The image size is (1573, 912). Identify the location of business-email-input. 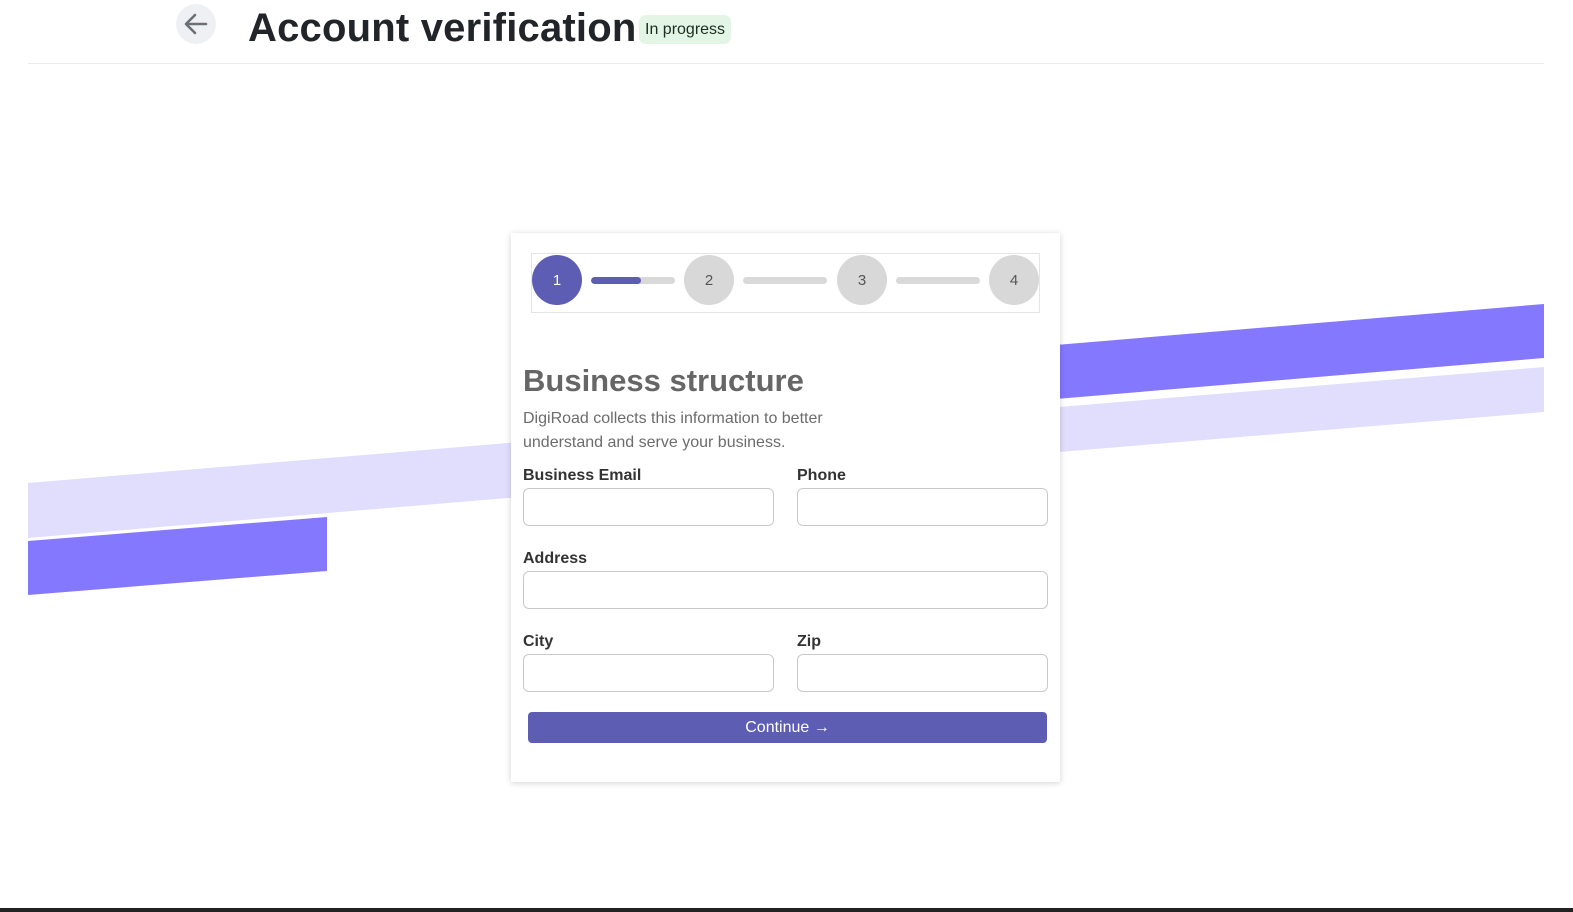
(648, 507).